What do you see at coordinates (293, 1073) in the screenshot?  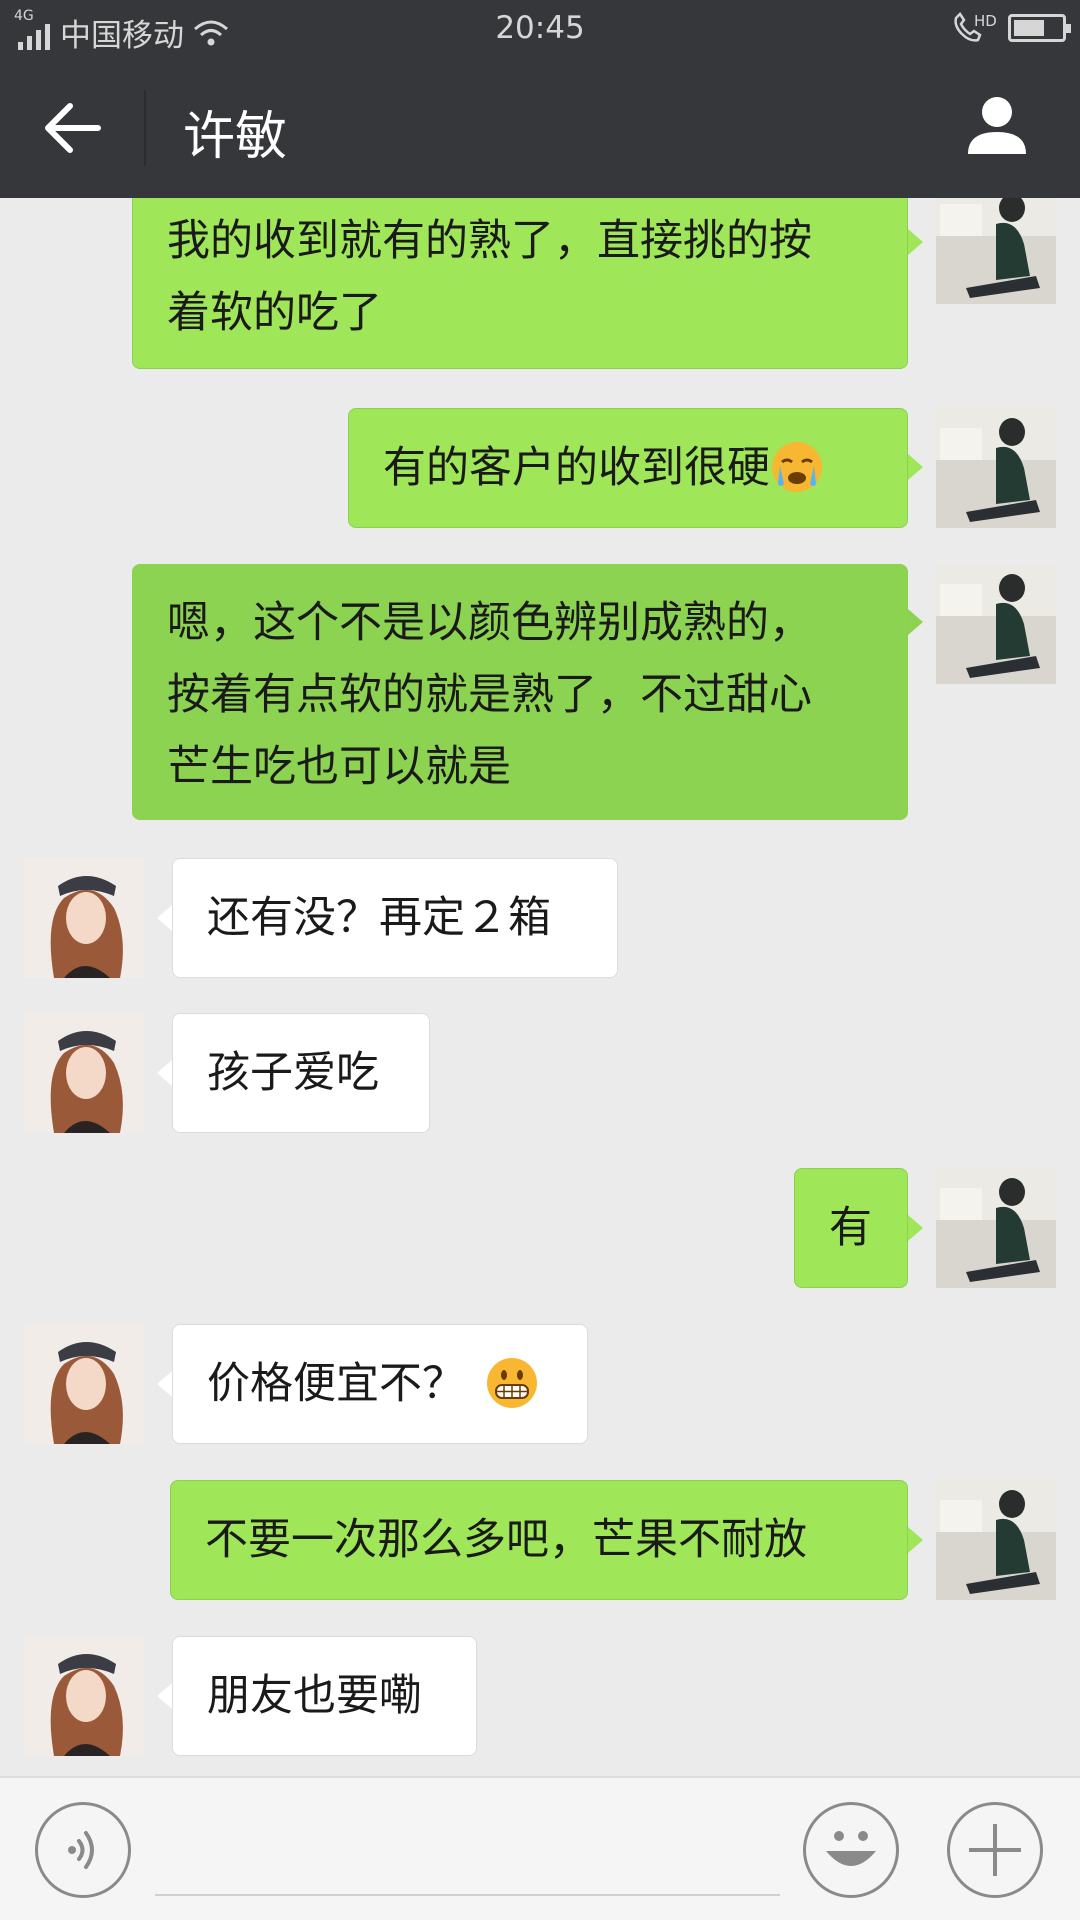 I see `message-text: 孩子爱吃` at bounding box center [293, 1073].